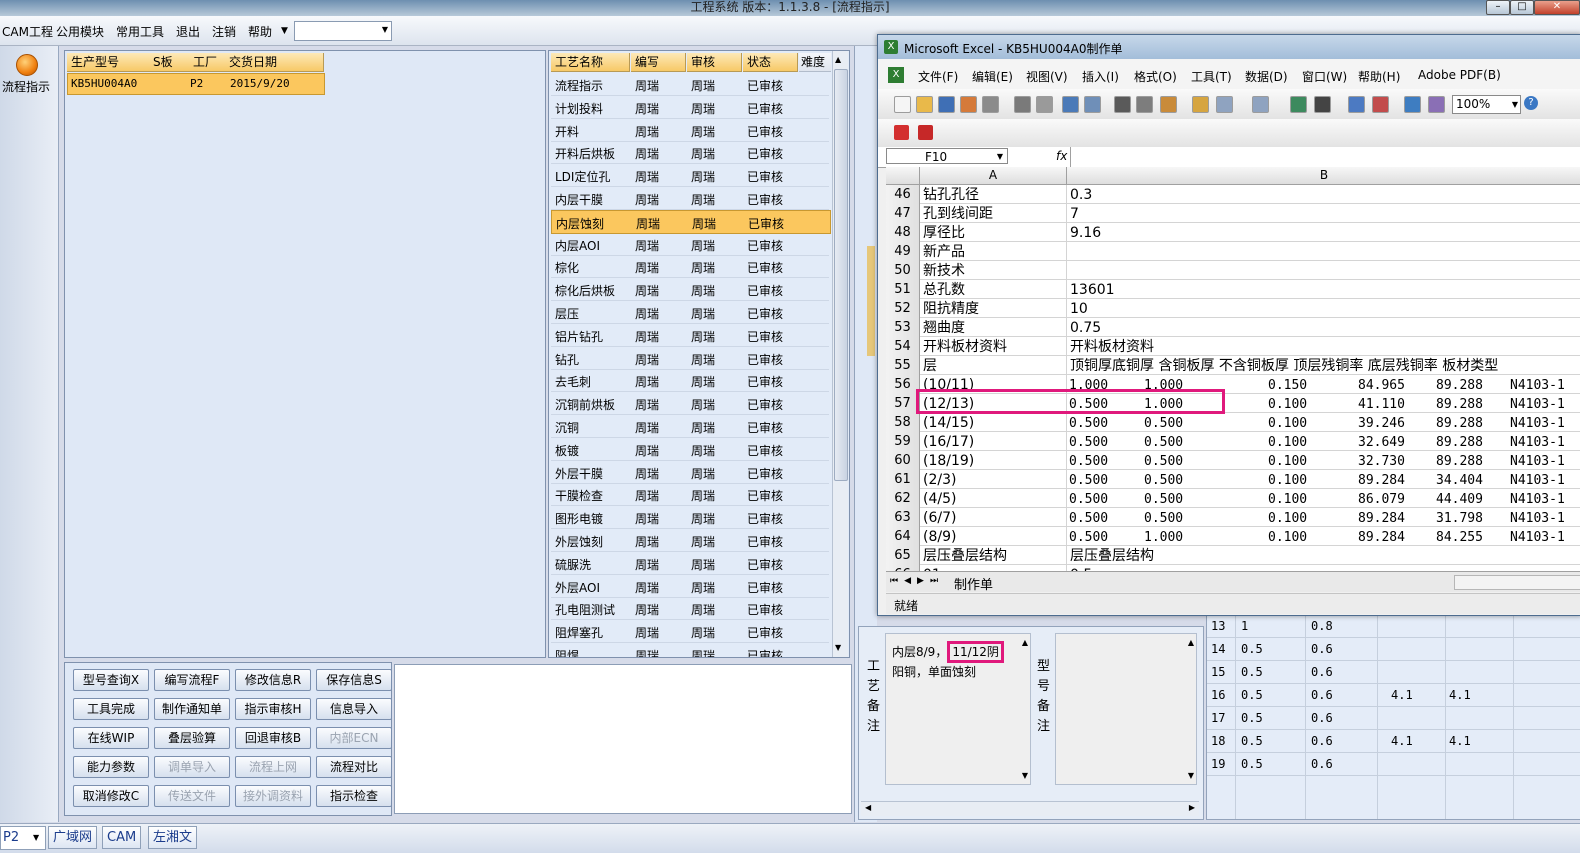 Image resolution: width=1580 pixels, height=853 pixels. What do you see at coordinates (968, 104) in the screenshot?
I see `permission-icon` at bounding box center [968, 104].